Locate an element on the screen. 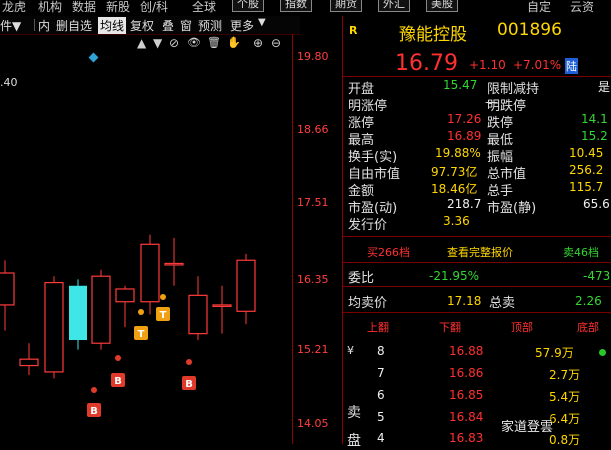 The image size is (611, 450). stock-button: 个股 is located at coordinates (248, 6).